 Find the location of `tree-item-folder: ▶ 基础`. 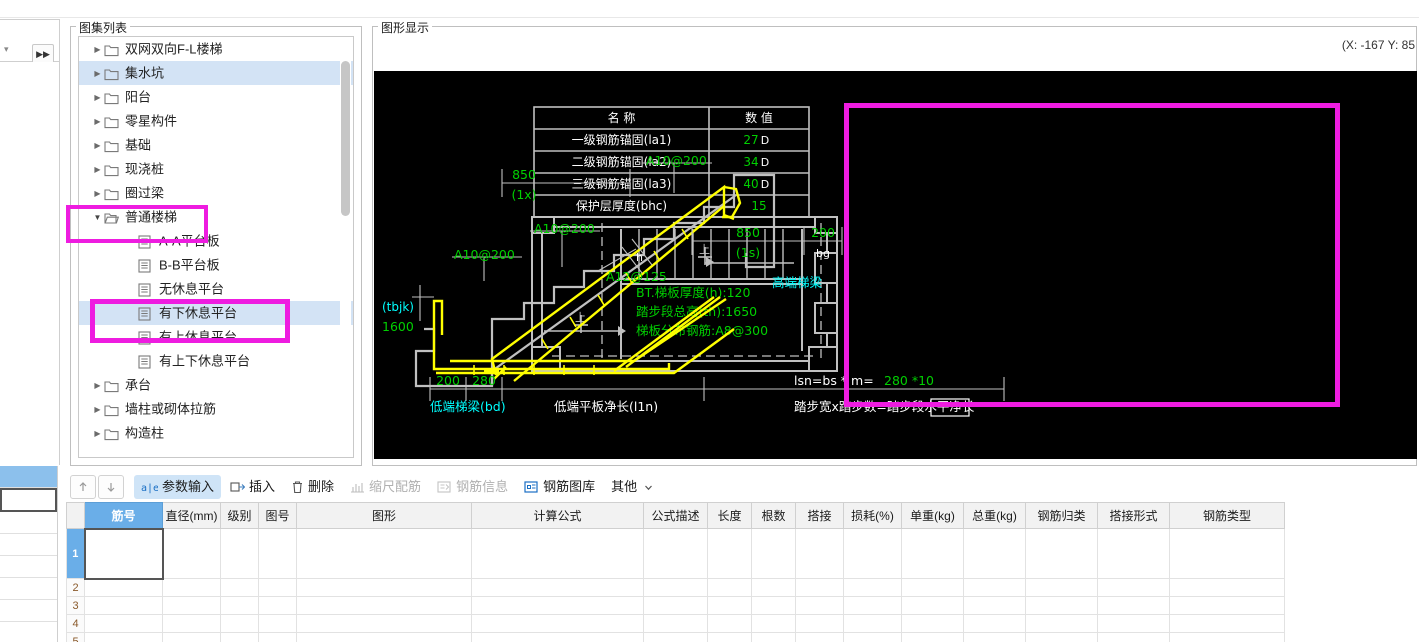

tree-item-folder: ▶ 基础 is located at coordinates (216, 145).